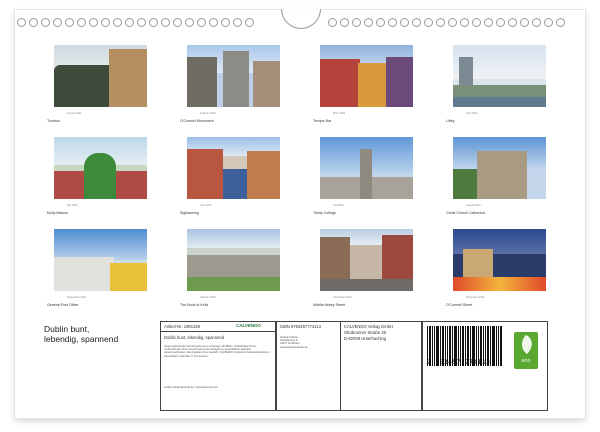 The height and width of the screenshot is (432, 600). What do you see at coordinates (465, 213) in the screenshot?
I see `caption-8: Christ Church Cathedral` at bounding box center [465, 213].